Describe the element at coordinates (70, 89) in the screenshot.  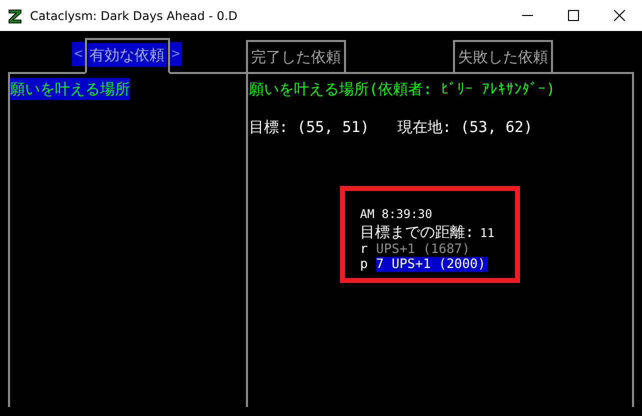
I see `quest-list-item: 願いを叶える場所` at that location.